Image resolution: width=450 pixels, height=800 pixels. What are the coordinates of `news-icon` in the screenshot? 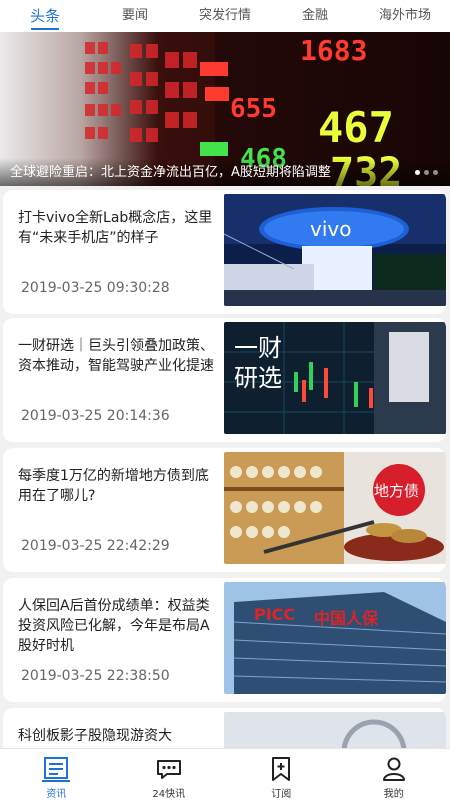 It's located at (56, 769).